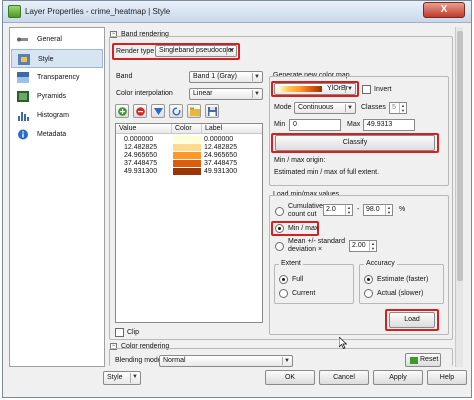 The height and width of the screenshot is (400, 474). What do you see at coordinates (355, 143) in the screenshot?
I see `classify-button: Classify` at bounding box center [355, 143].